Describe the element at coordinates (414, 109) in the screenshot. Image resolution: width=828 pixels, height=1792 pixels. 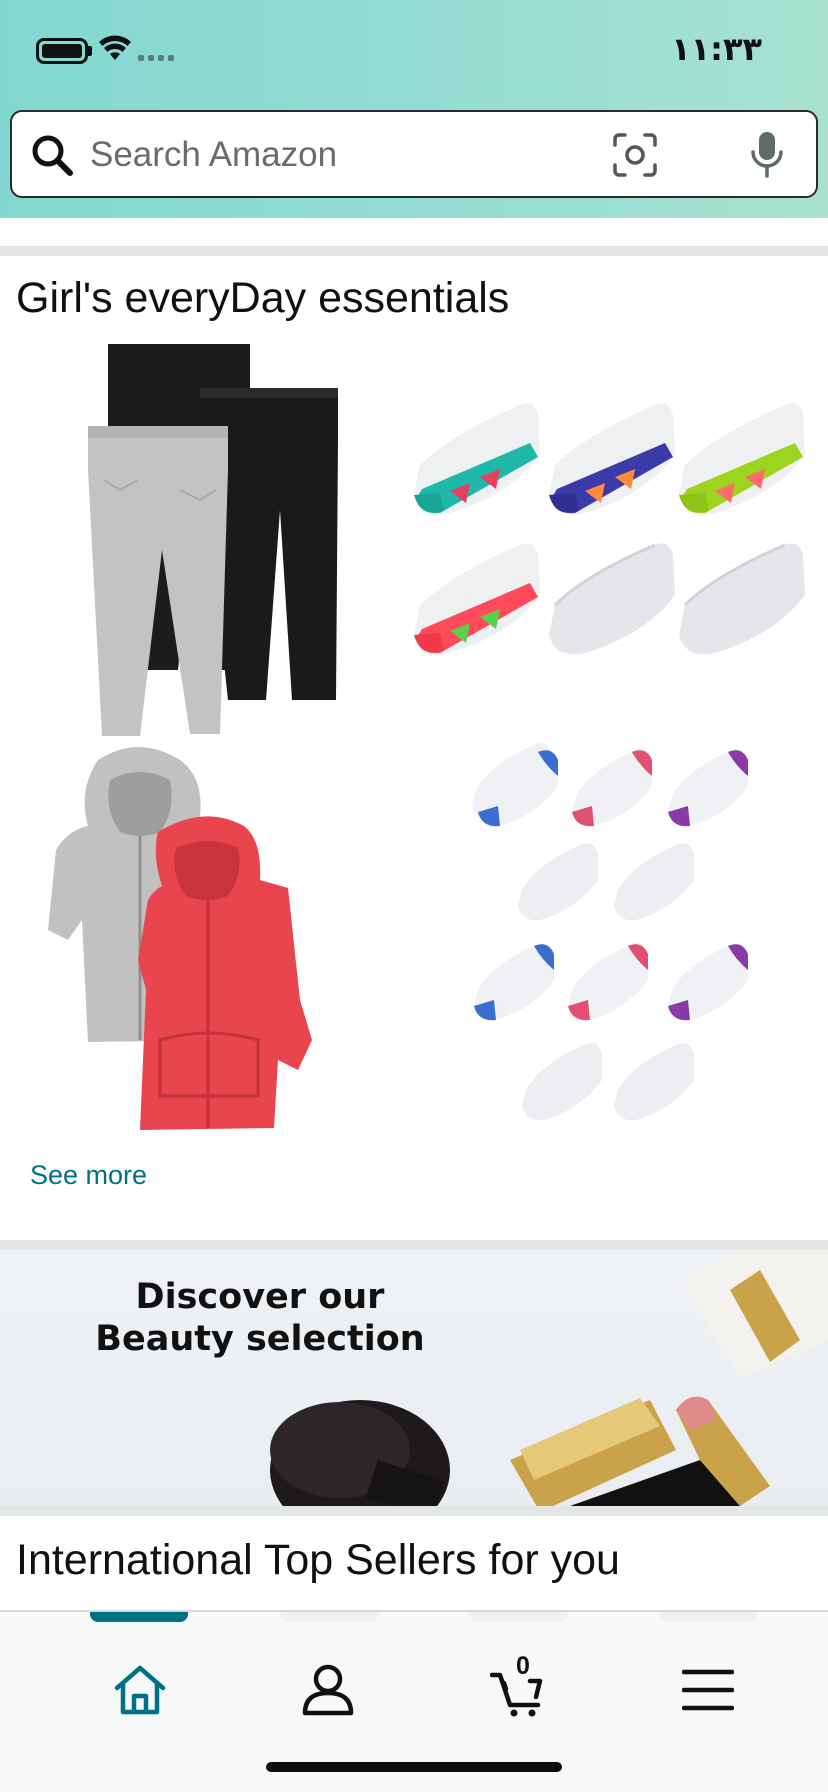
I see `app-header: ١١:٣٣` at that location.